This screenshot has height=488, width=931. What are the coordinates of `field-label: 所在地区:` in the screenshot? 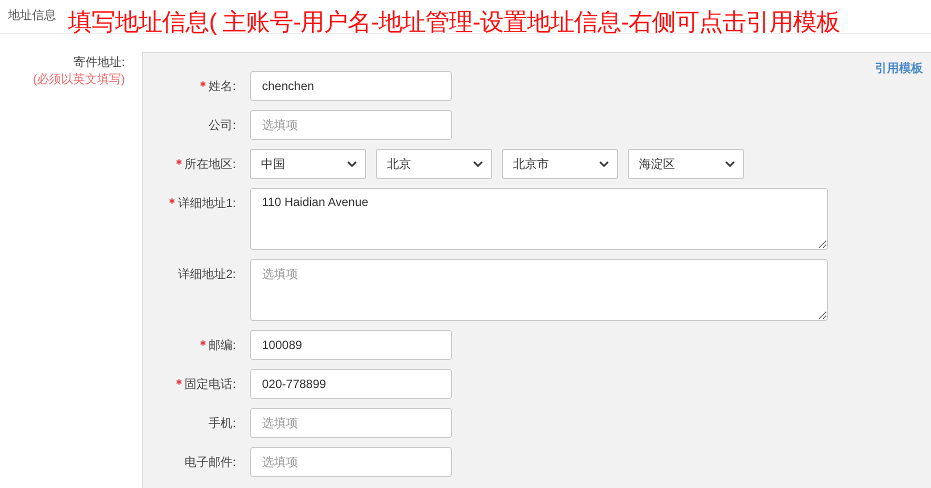 It's located at (210, 164).